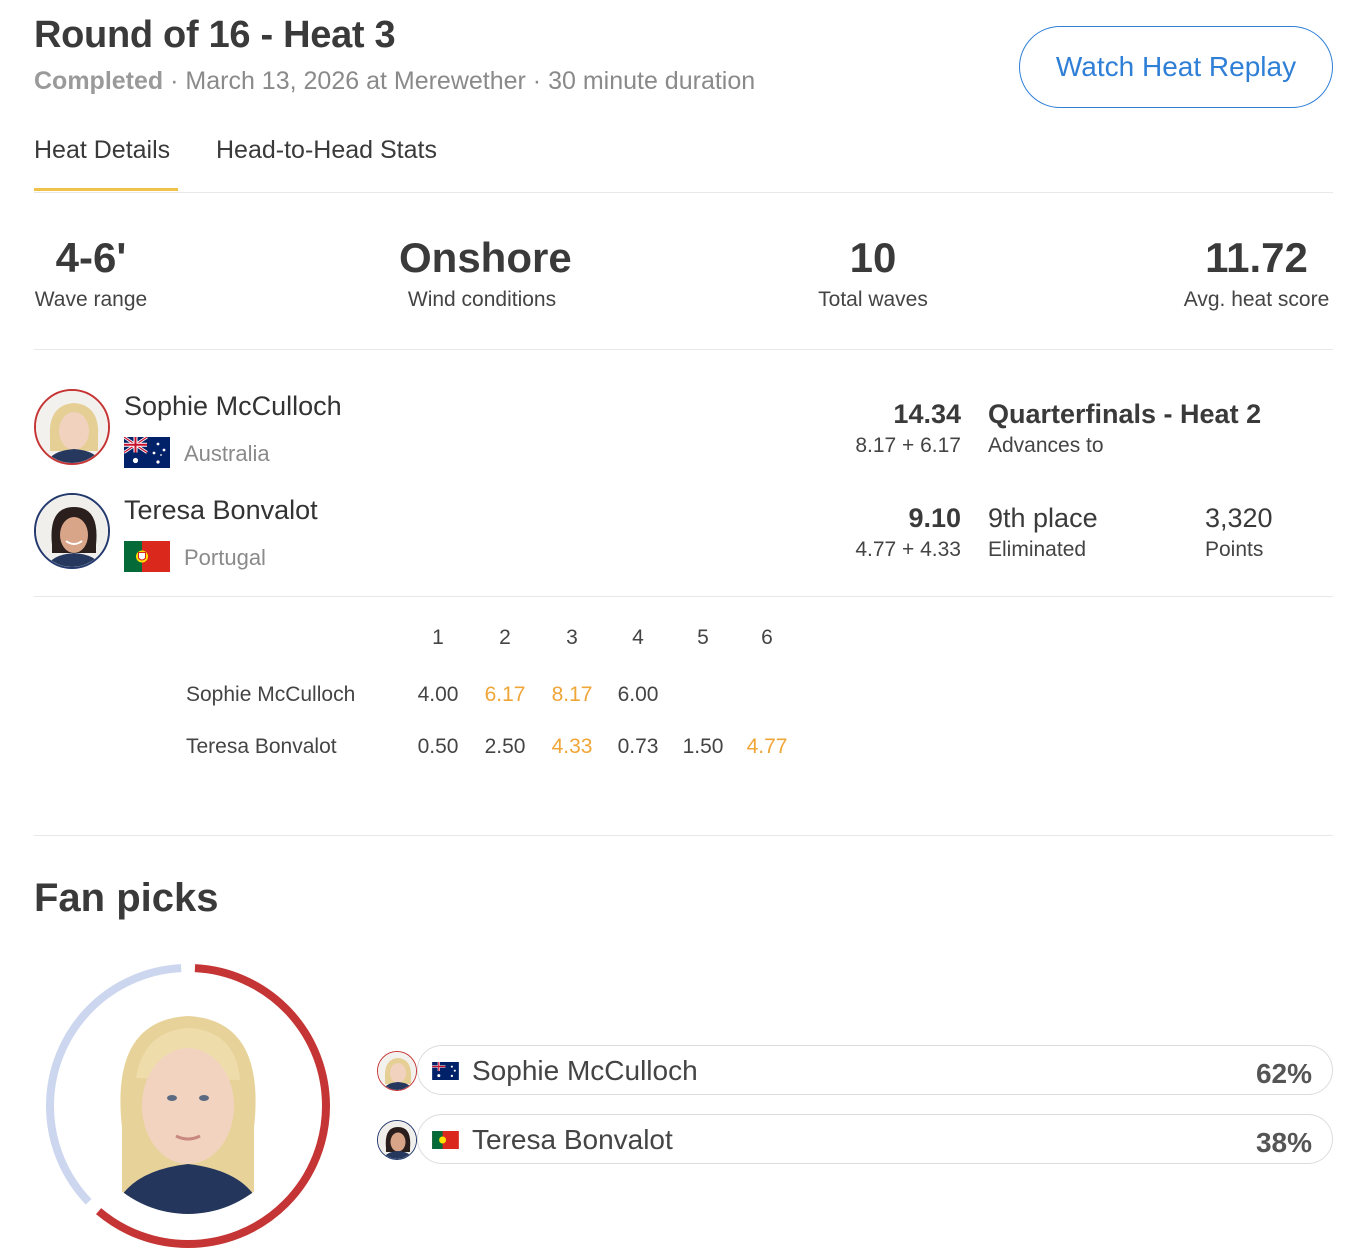 This screenshot has width=1358, height=1260. I want to click on fan-pick-row: Teresa Bonvalot 38%, so click(855, 1140).